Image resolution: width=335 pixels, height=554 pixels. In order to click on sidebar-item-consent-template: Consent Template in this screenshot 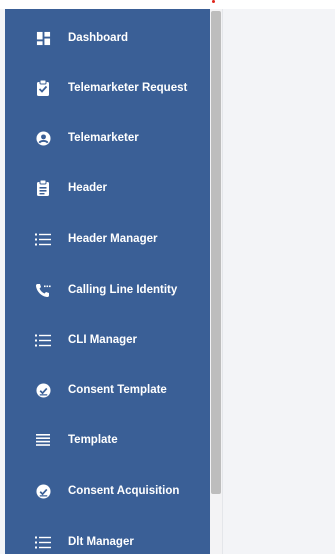, I will do `click(107, 390)`.